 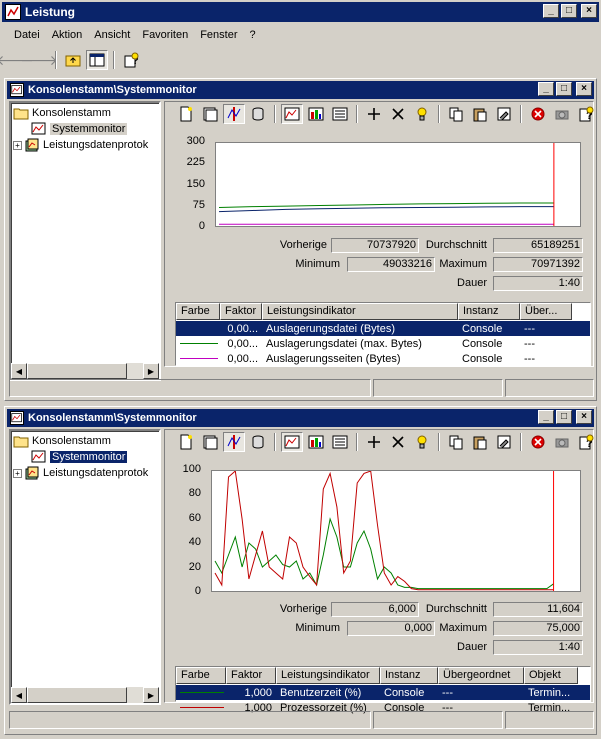 What do you see at coordinates (551, 675) in the screenshot?
I see `column-header: Objekt` at bounding box center [551, 675].